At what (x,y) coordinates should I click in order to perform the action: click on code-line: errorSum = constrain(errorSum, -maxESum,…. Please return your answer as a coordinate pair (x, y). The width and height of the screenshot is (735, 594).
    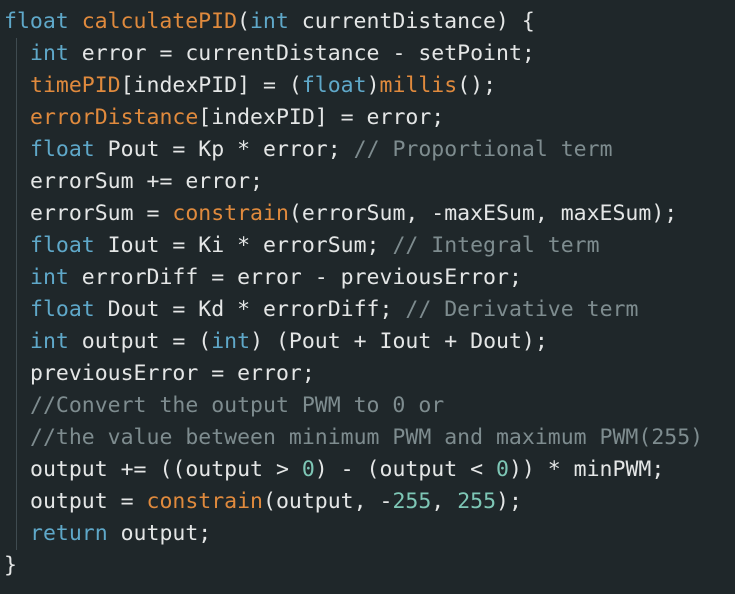
    Looking at the image, I should click on (353, 214).